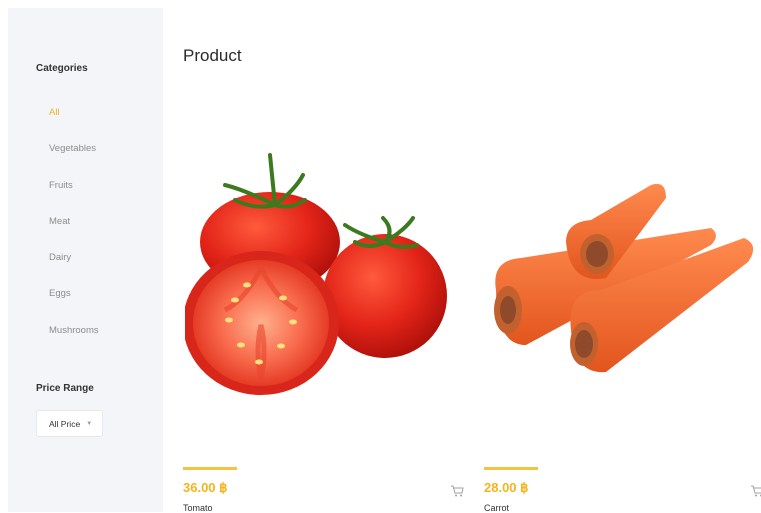  Describe the element at coordinates (74, 154) in the screenshot. I see `category-vegetables: Vegetables` at that location.